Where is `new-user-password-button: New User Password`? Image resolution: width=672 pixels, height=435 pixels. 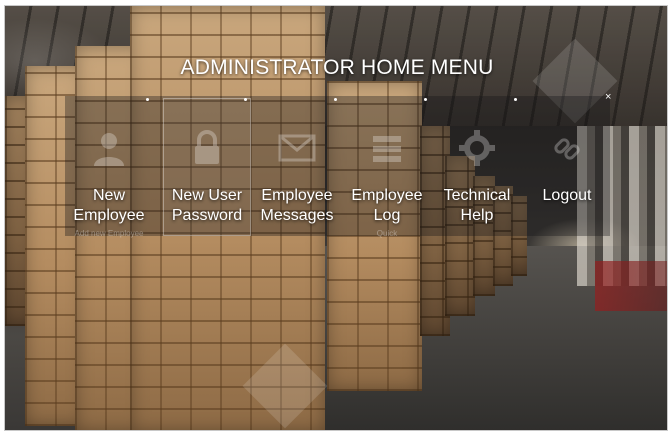 new-user-password-button: New User Password is located at coordinates (207, 167).